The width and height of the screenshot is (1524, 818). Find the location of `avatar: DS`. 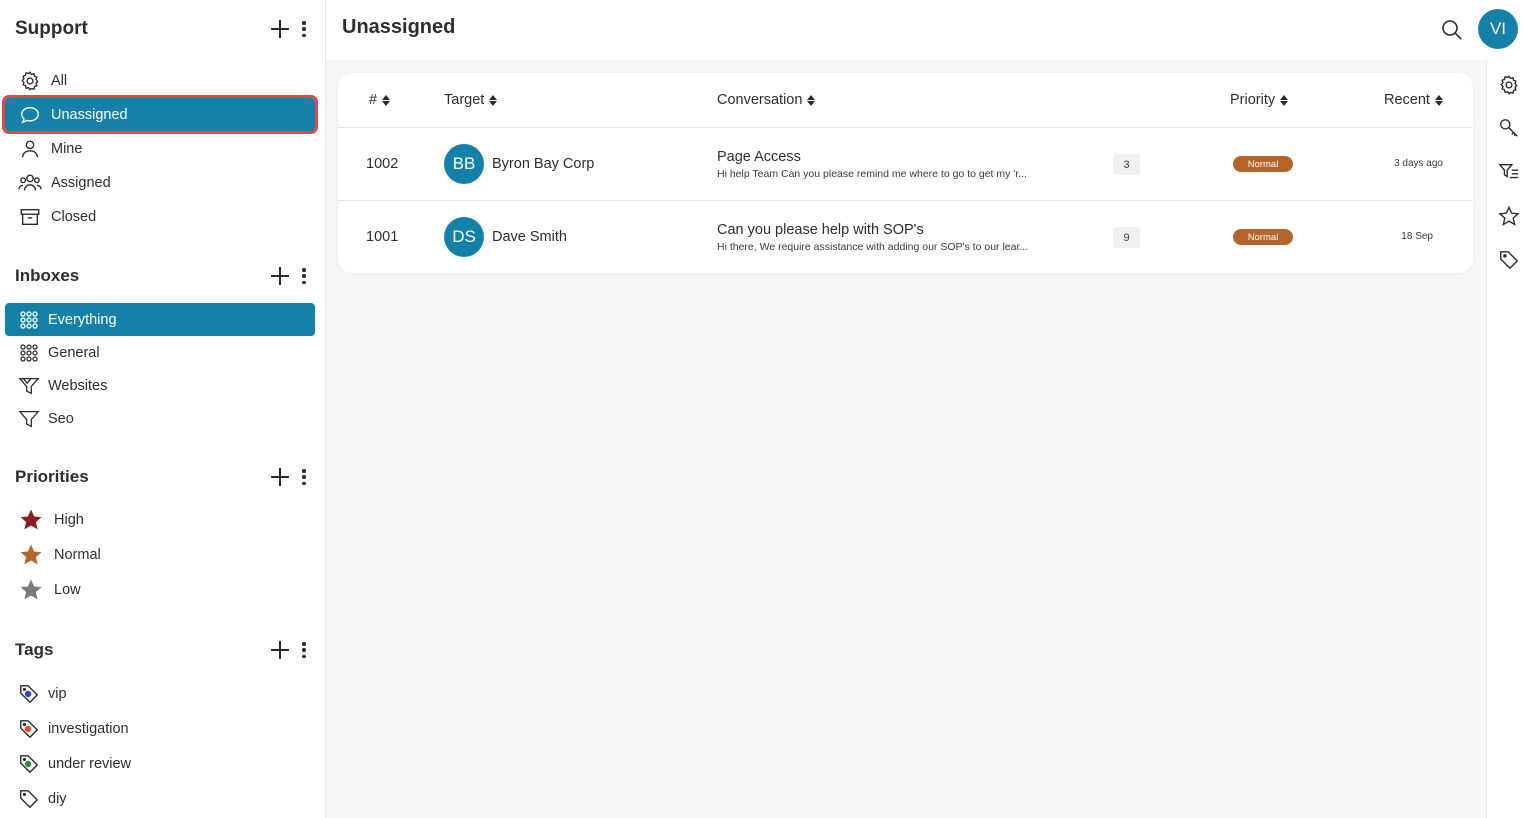

avatar: DS is located at coordinates (464, 237).